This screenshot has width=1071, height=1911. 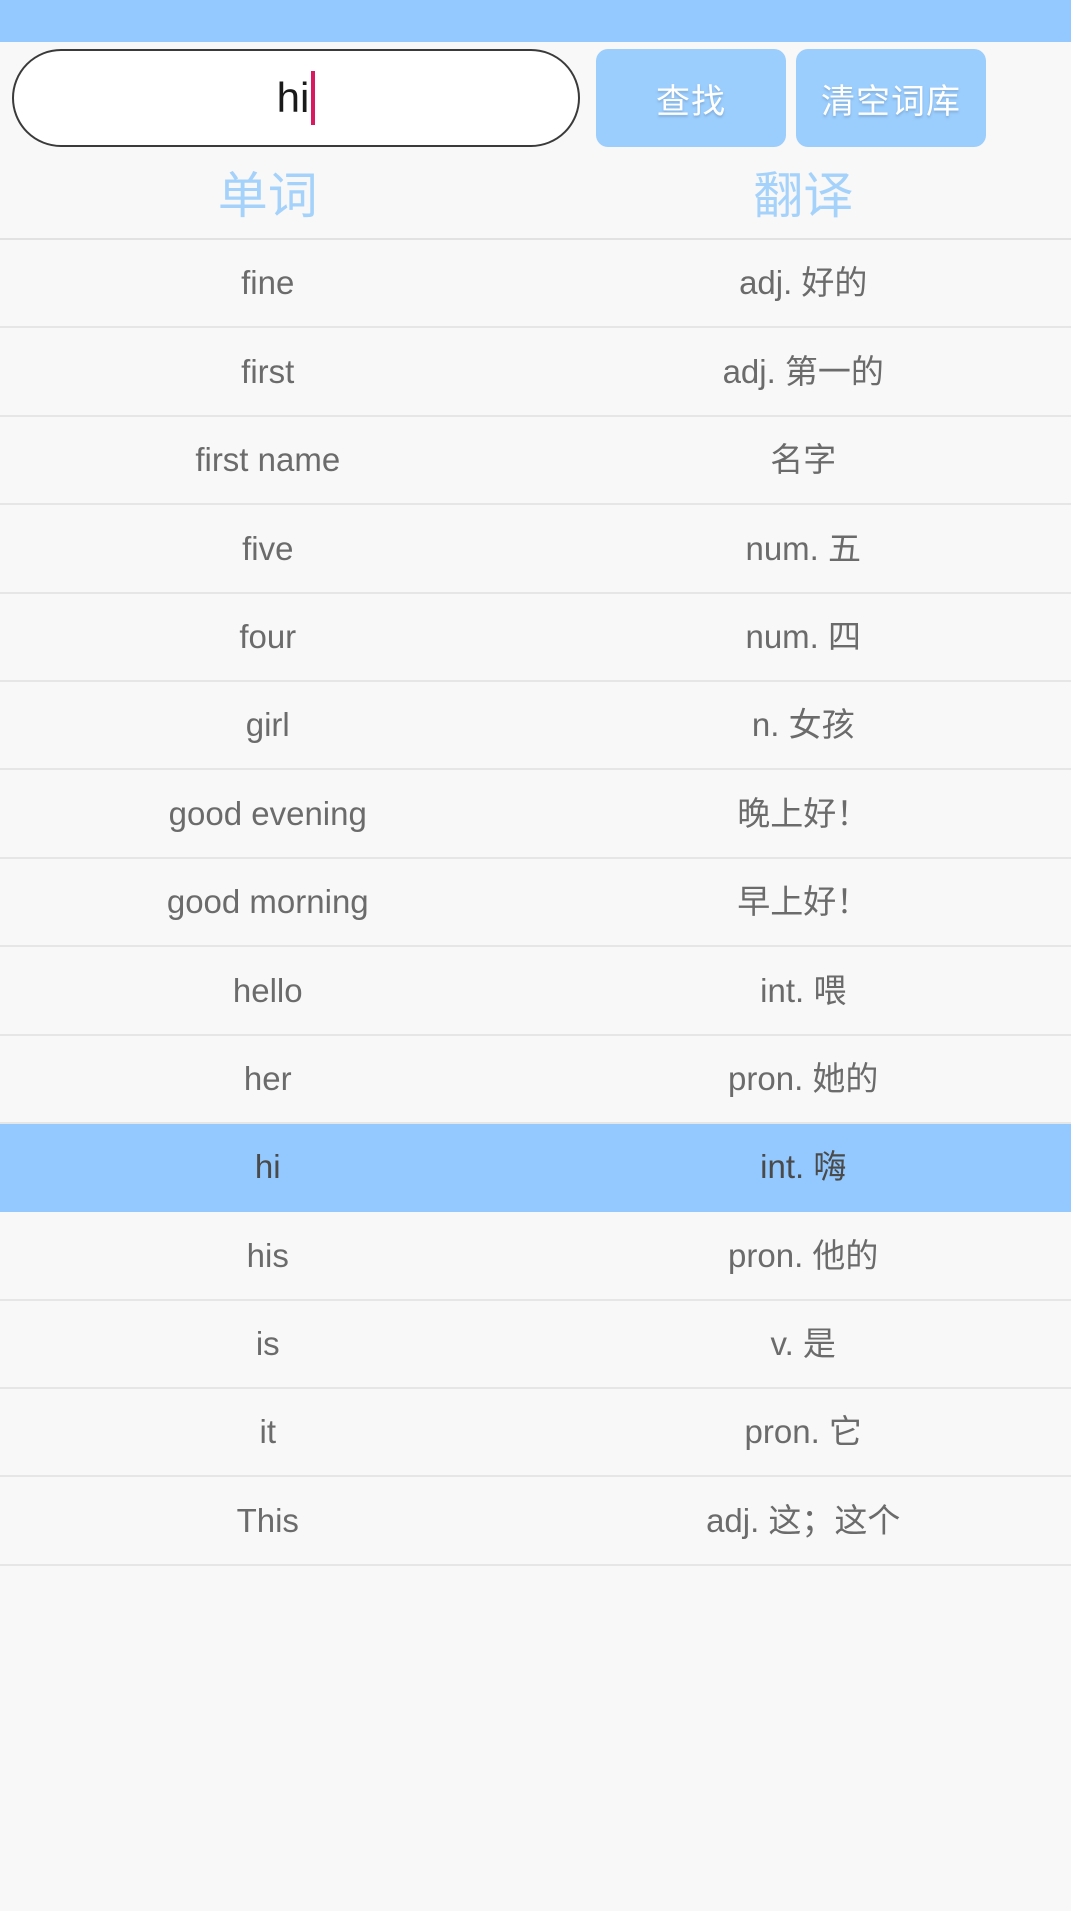 I want to click on table-header-row: 单词 翻译, so click(x=535, y=197).